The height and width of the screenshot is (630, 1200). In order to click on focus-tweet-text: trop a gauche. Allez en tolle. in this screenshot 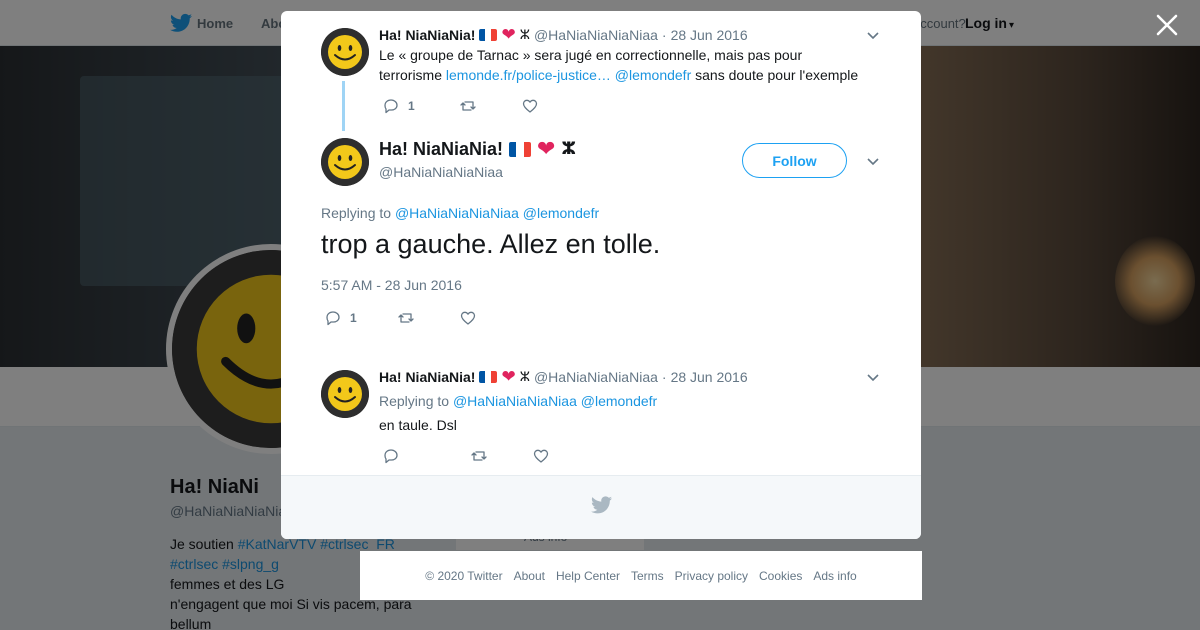, I will do `click(491, 244)`.